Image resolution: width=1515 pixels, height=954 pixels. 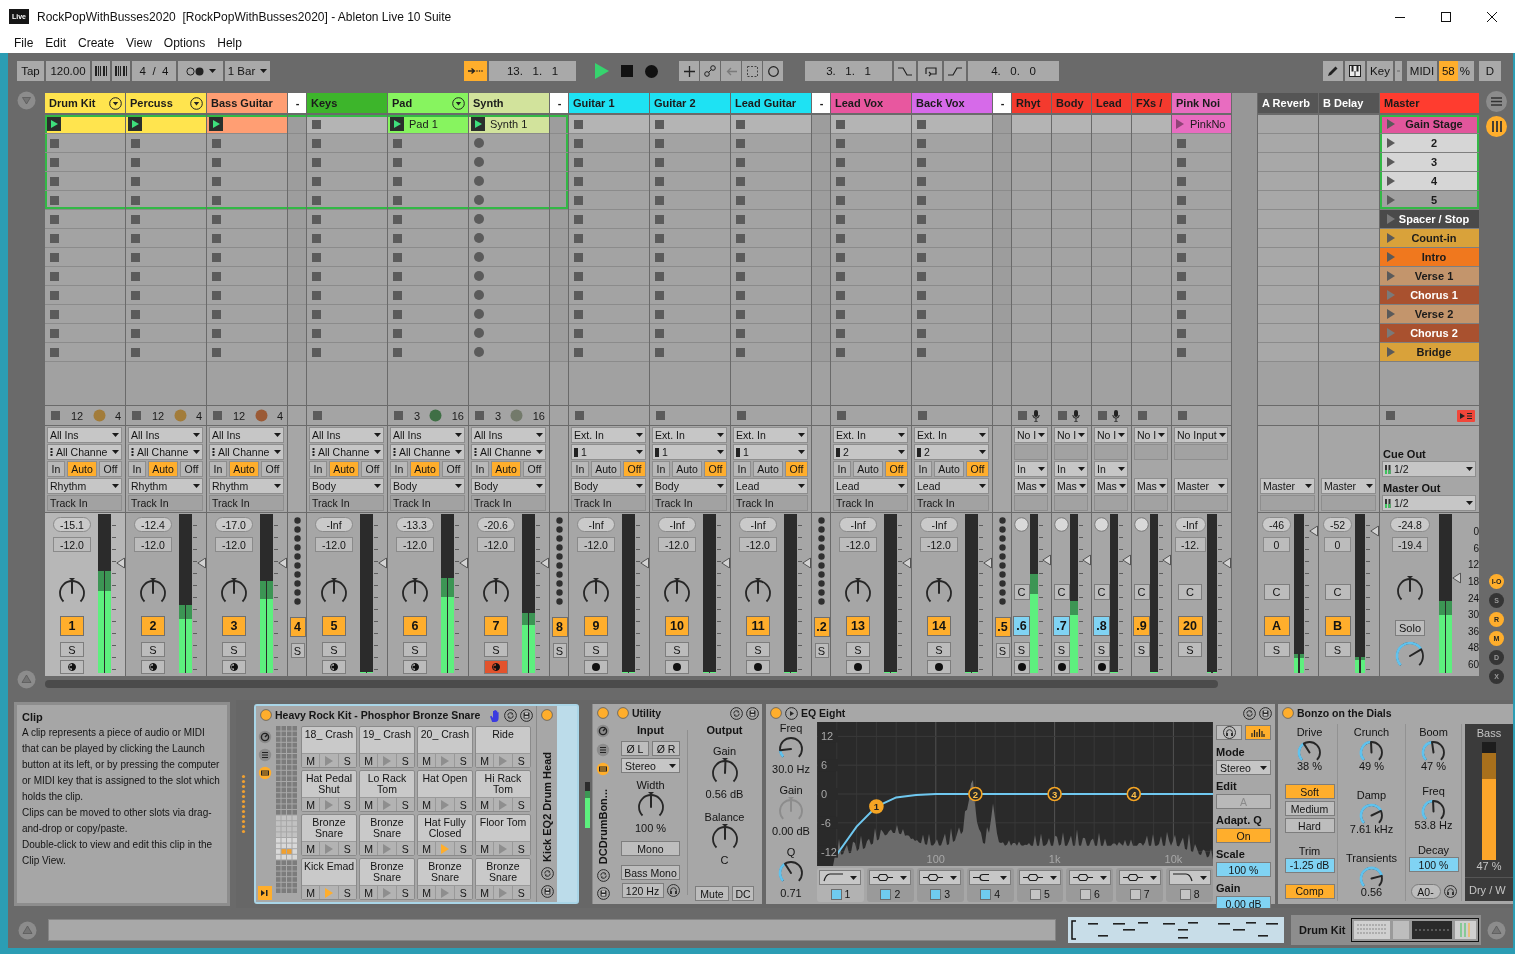 I want to click on track-number-button: 6, so click(x=415, y=626).